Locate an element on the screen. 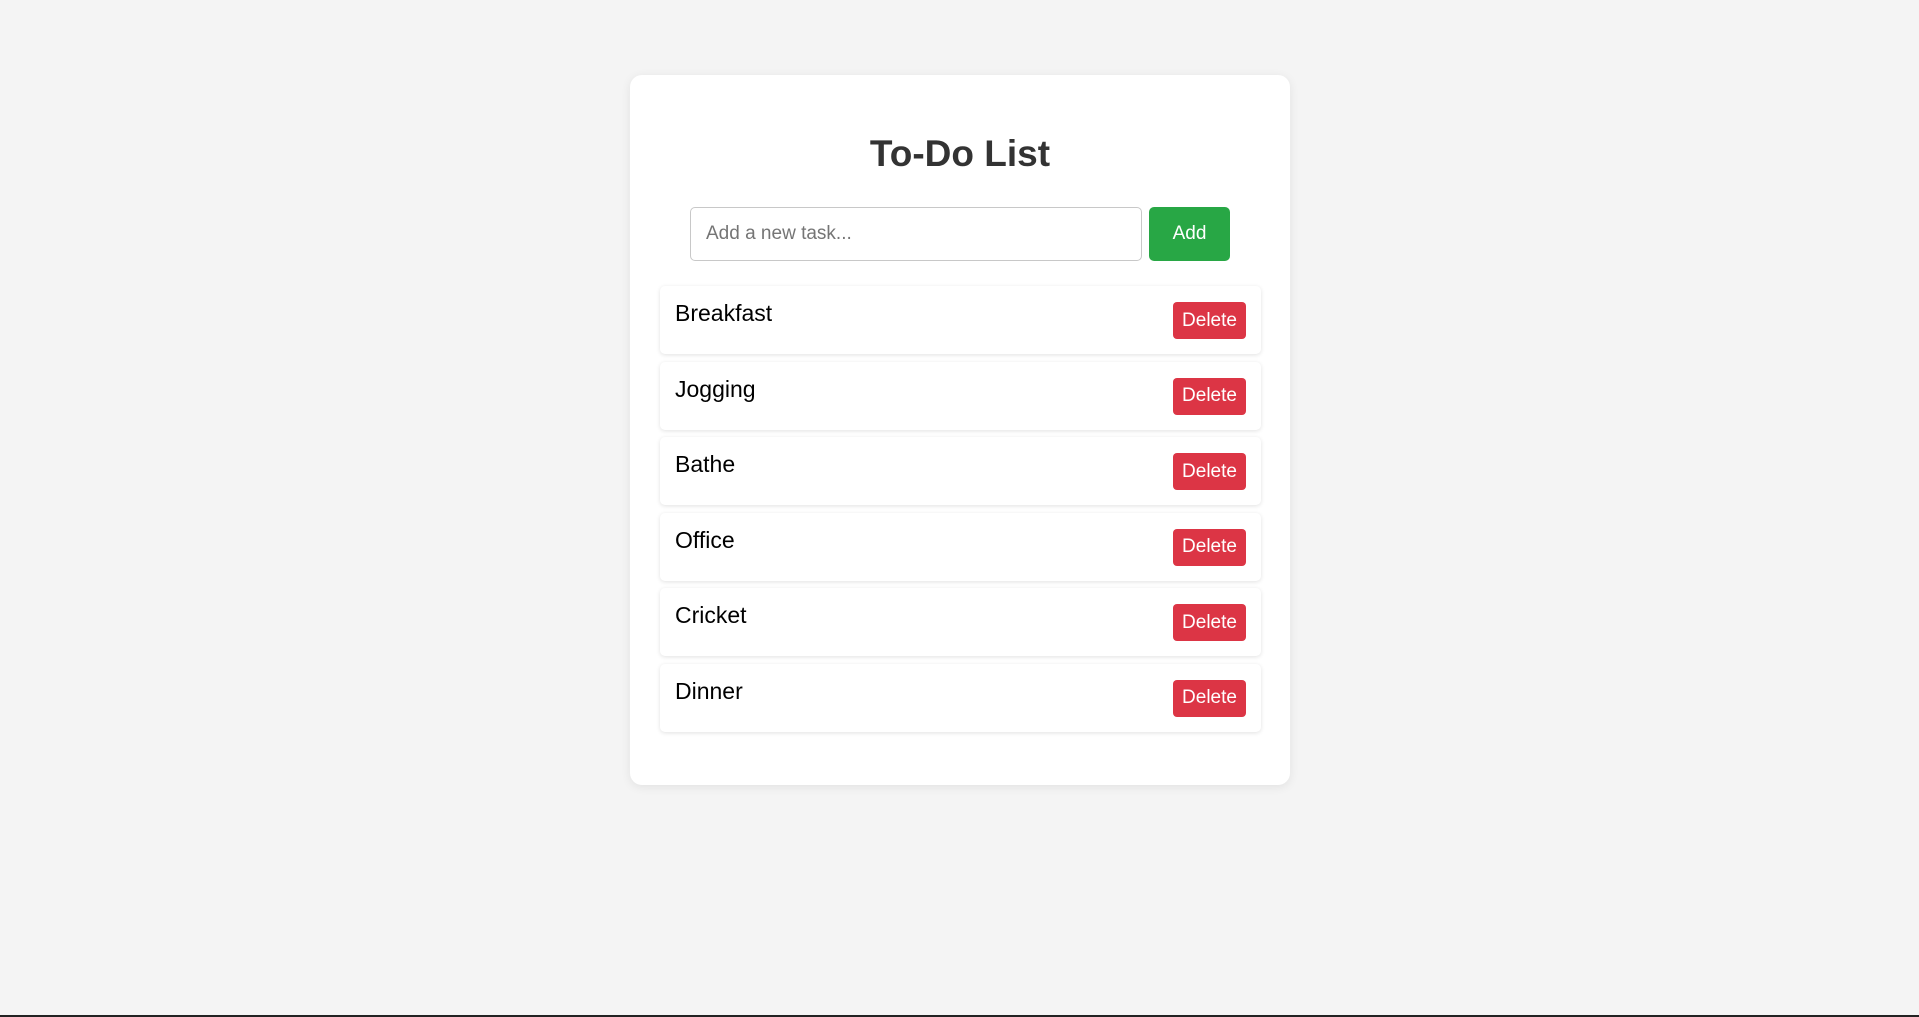 The height and width of the screenshot is (1017, 1919). new-task-form: Add is located at coordinates (960, 235).